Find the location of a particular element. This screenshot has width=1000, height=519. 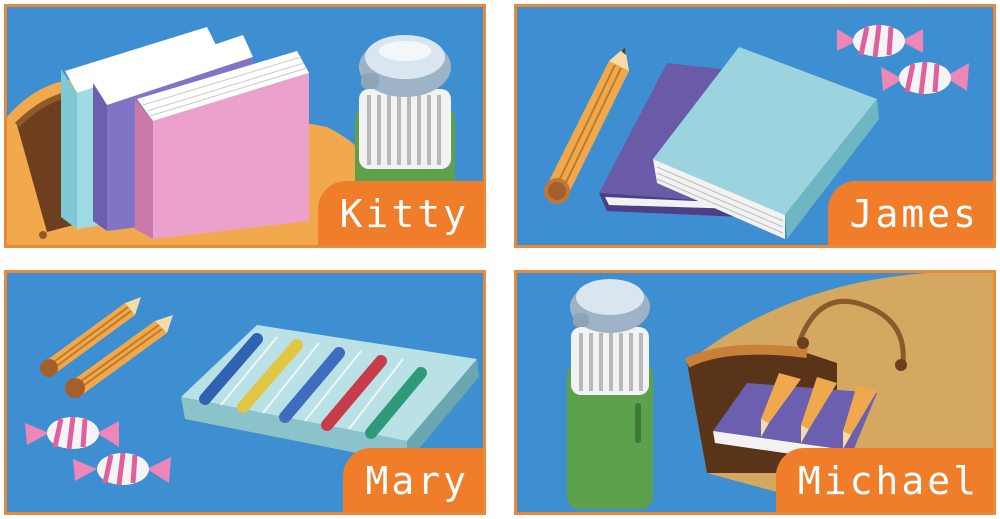

name-tag-james: James is located at coordinates (910, 213).